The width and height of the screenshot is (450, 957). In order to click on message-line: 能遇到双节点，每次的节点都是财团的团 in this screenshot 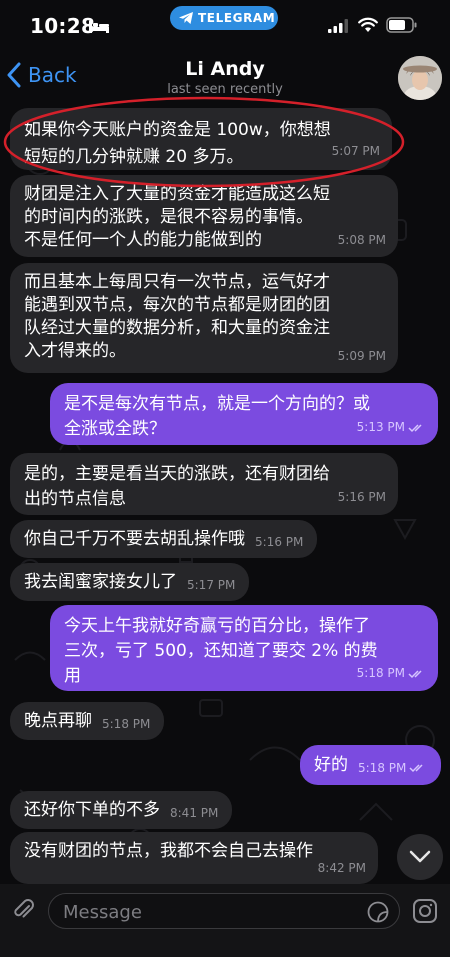, I will do `click(177, 305)`.